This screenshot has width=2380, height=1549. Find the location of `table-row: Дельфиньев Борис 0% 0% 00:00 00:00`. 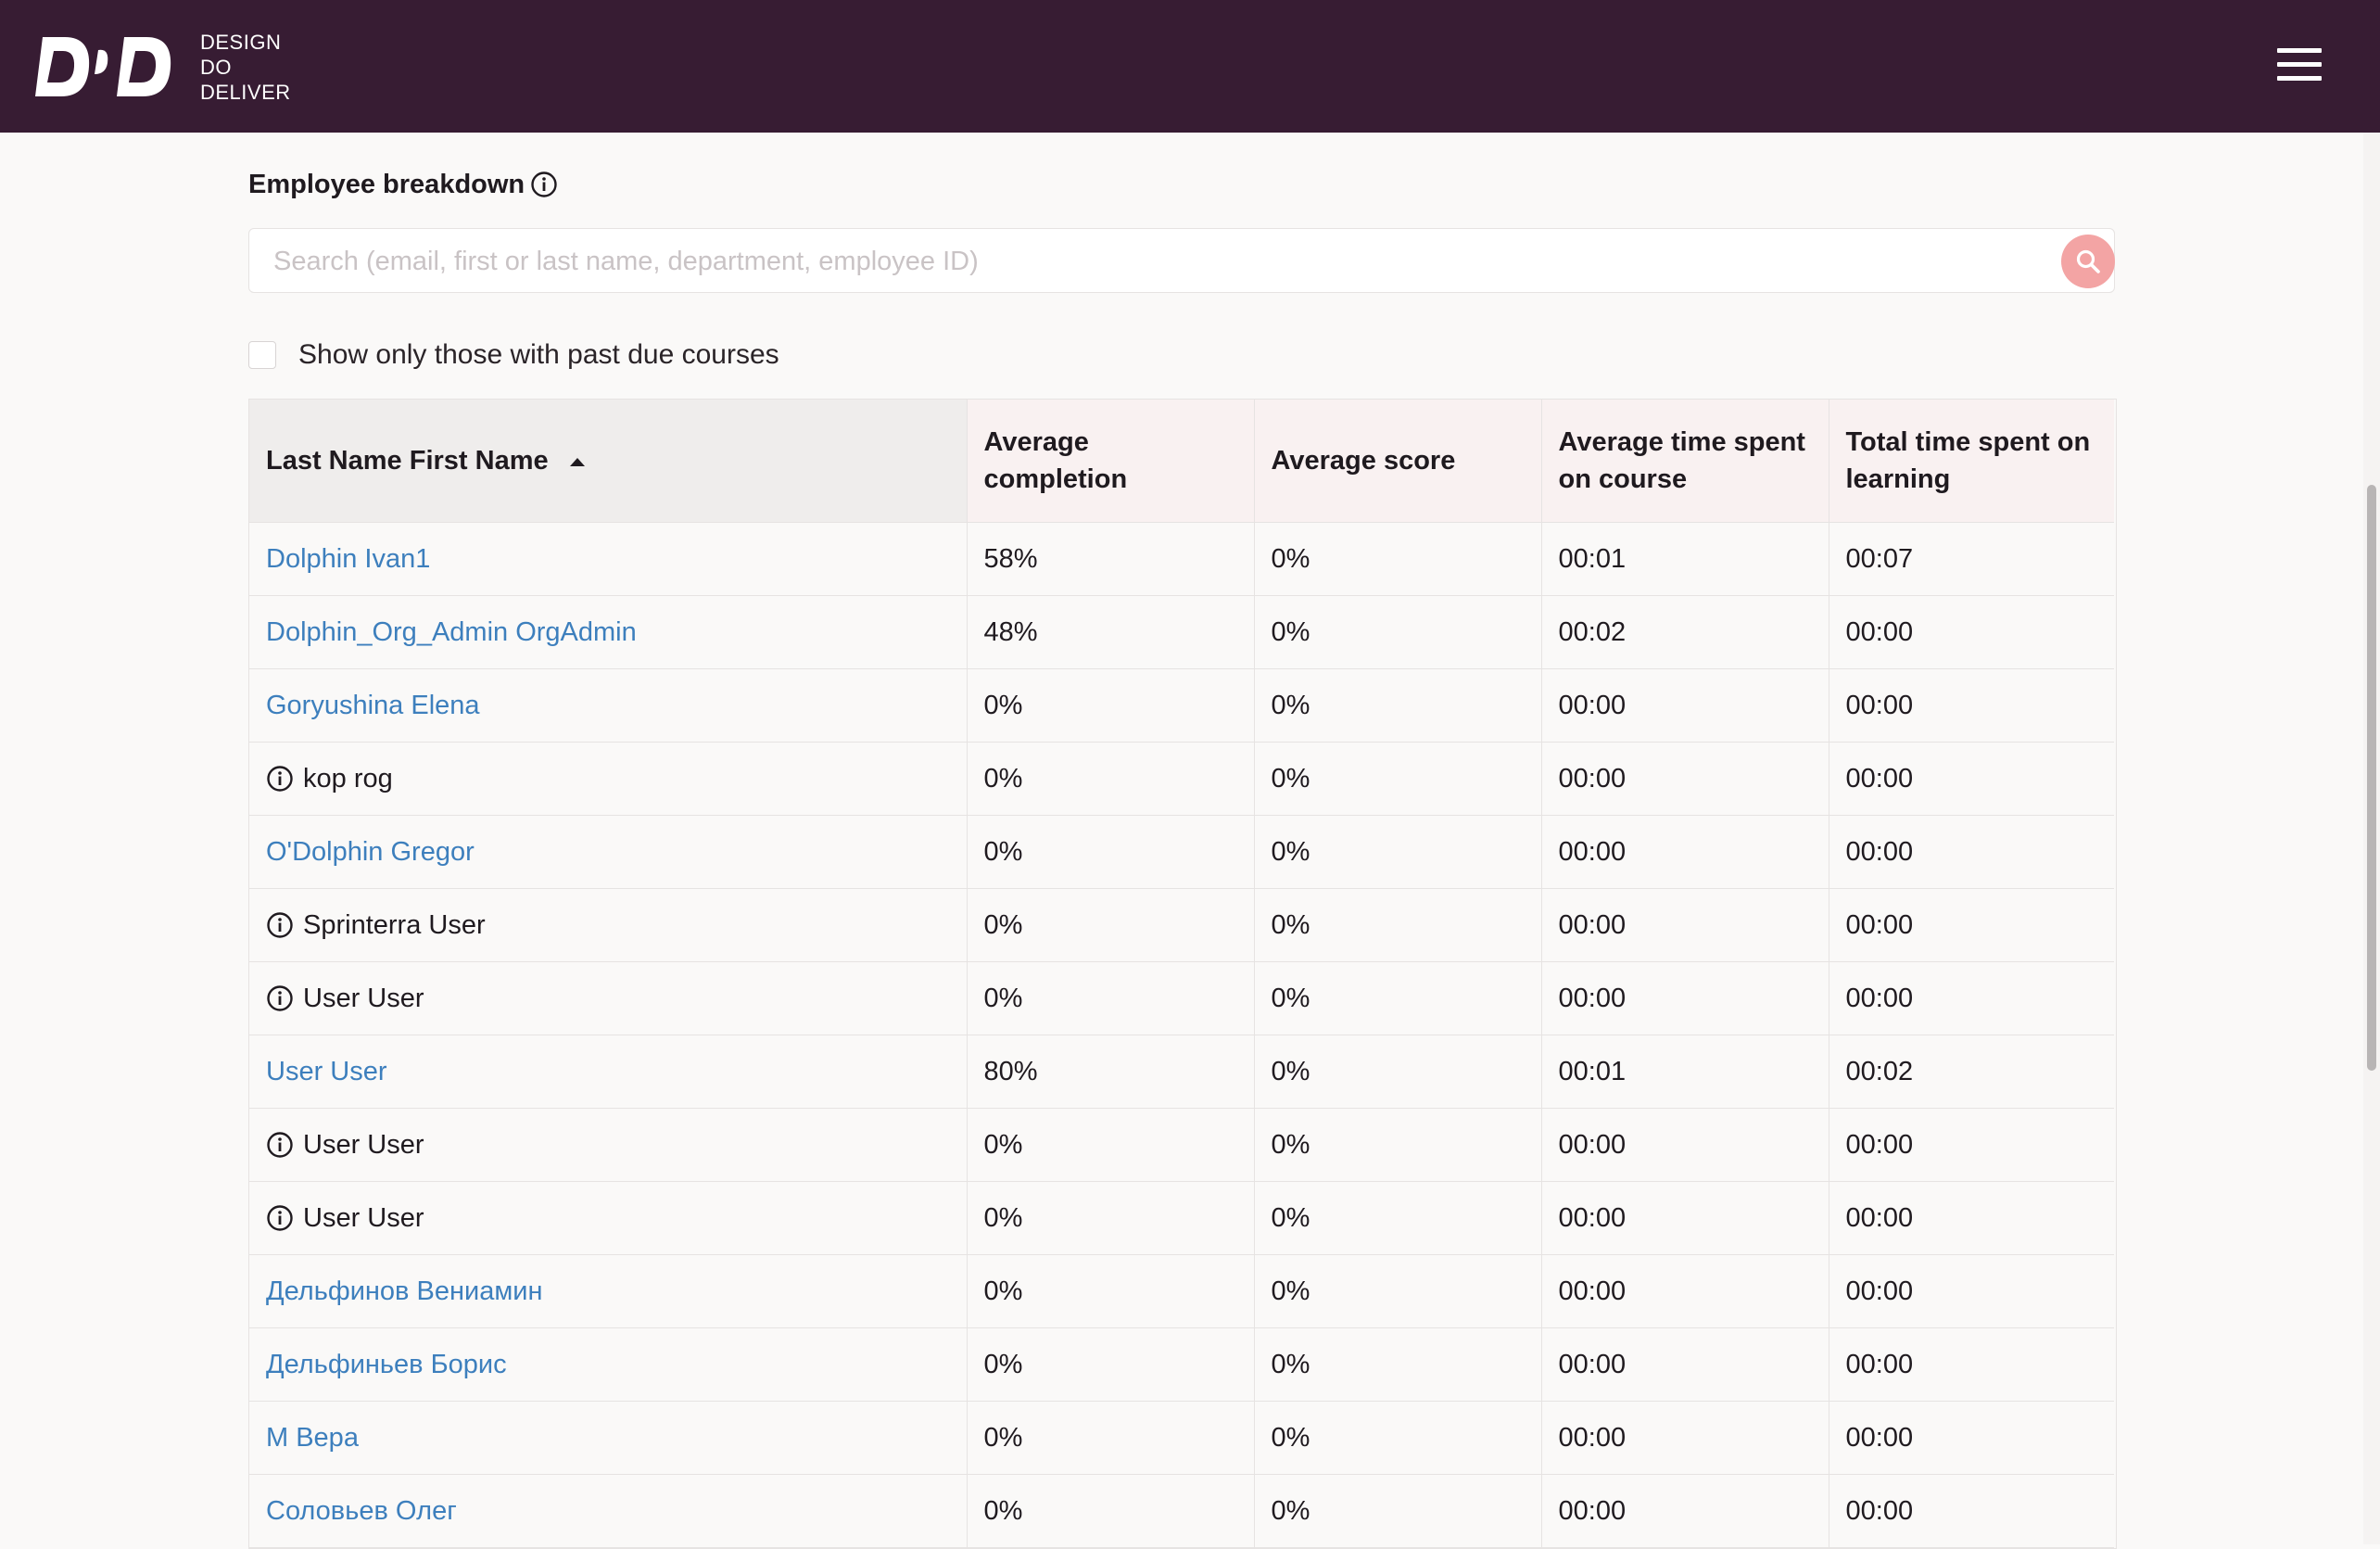

table-row: Дельфиньев Борис 0% 0% 00:00 00:00 is located at coordinates (1181, 1364).